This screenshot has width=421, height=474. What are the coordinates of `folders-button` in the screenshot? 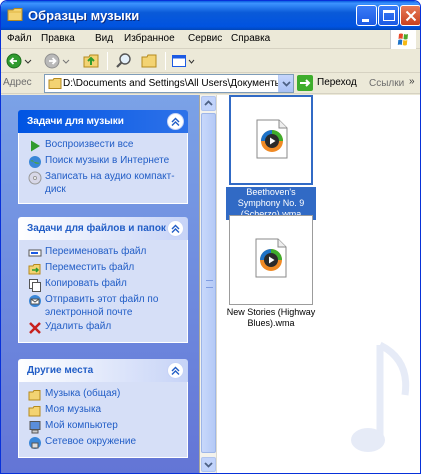 It's located at (150, 61).